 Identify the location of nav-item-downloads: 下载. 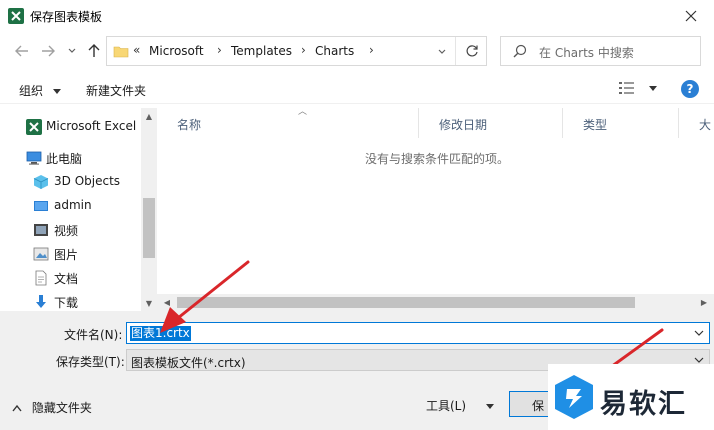
(70, 302).